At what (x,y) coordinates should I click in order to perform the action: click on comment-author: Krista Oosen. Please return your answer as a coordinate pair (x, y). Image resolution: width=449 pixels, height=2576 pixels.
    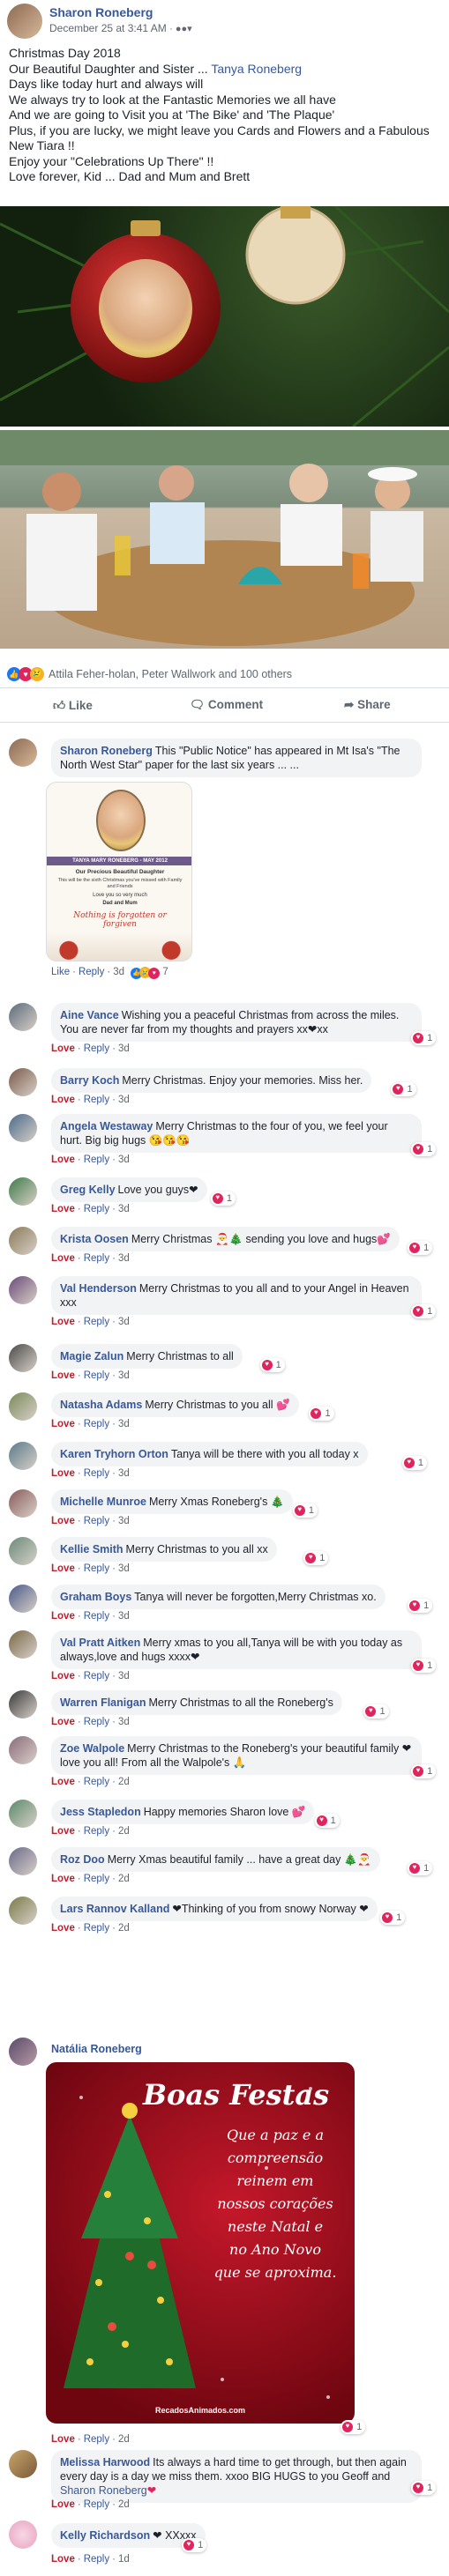
    Looking at the image, I should click on (95, 1239).